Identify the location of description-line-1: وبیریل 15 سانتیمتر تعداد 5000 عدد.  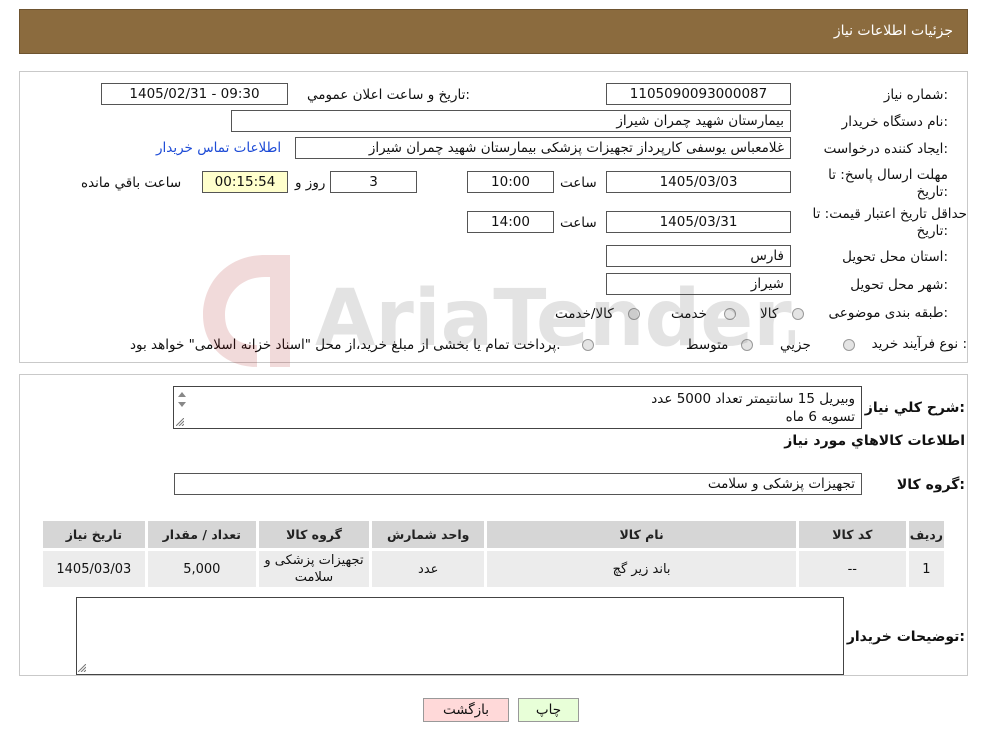
(753, 399).